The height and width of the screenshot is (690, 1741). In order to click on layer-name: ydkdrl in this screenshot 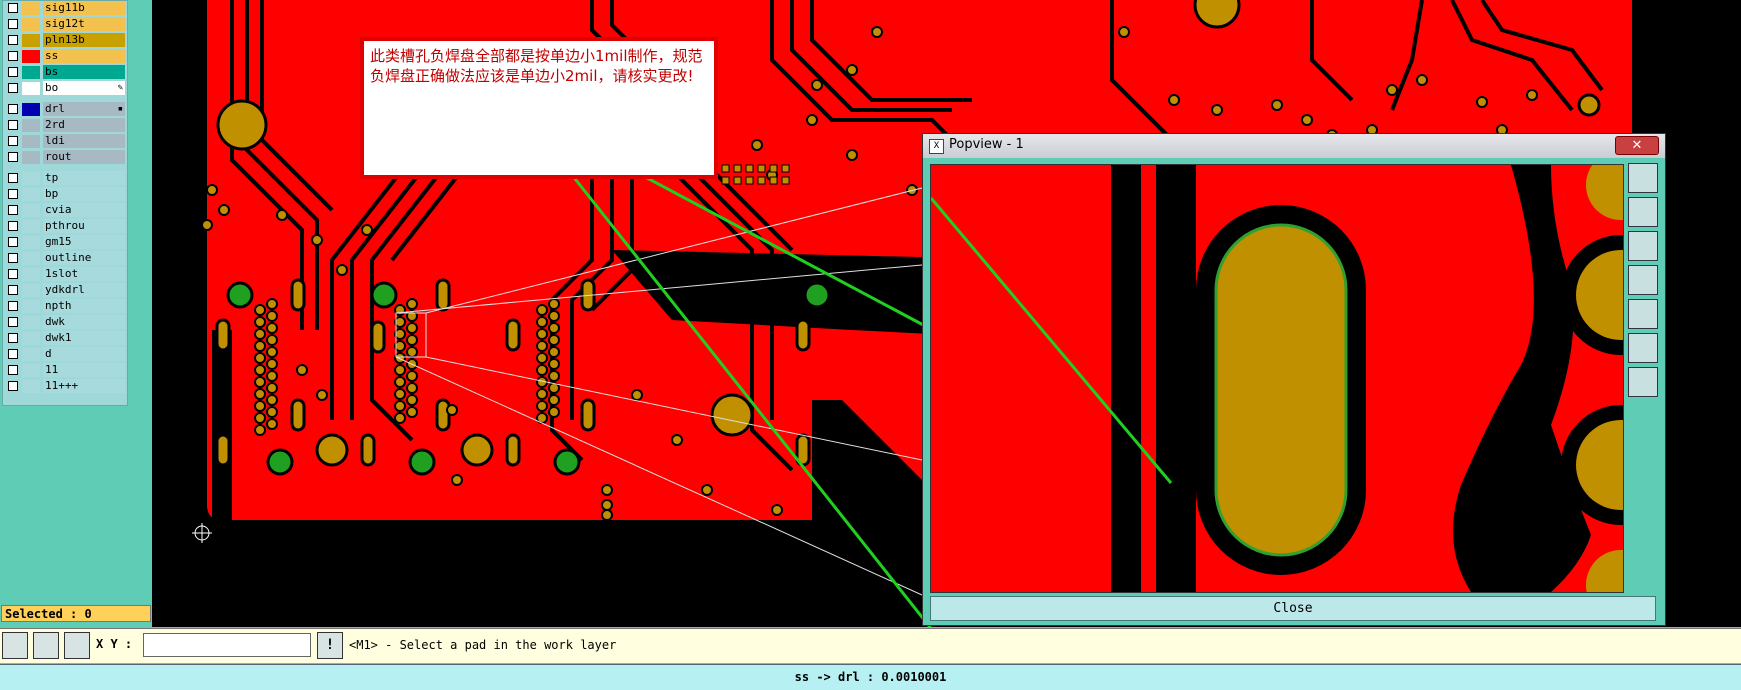, I will do `click(84, 290)`.